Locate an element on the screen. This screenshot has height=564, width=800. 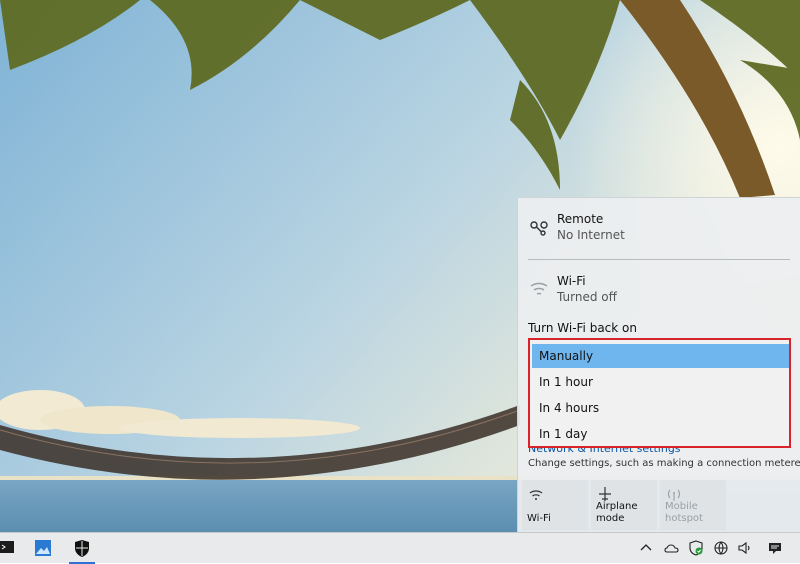
wifi-back-on-label: Turn Wi-Fi back on is located at coordinates (582, 328).